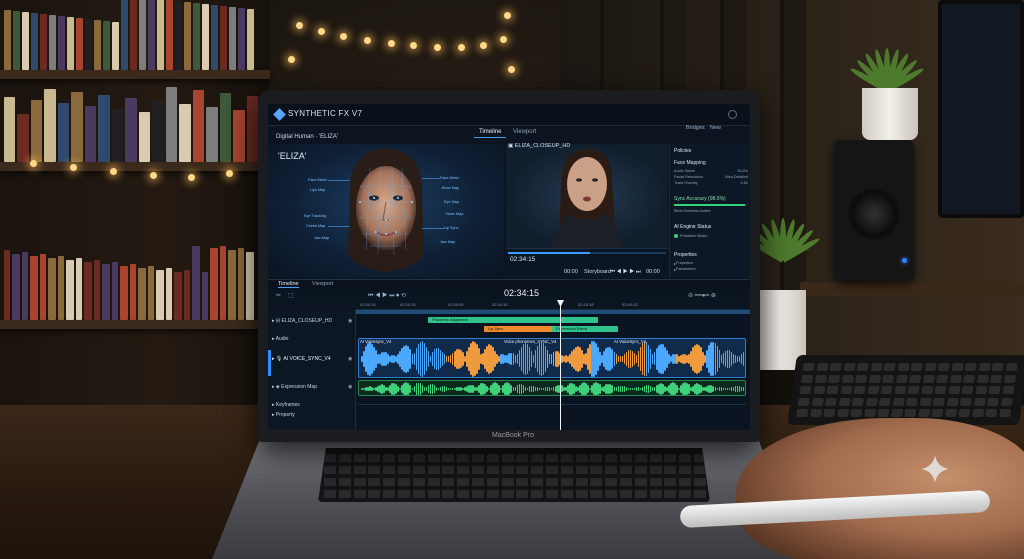 The height and width of the screenshot is (559, 1024). I want to click on track-name: ▸ Keyframes, so click(286, 405).